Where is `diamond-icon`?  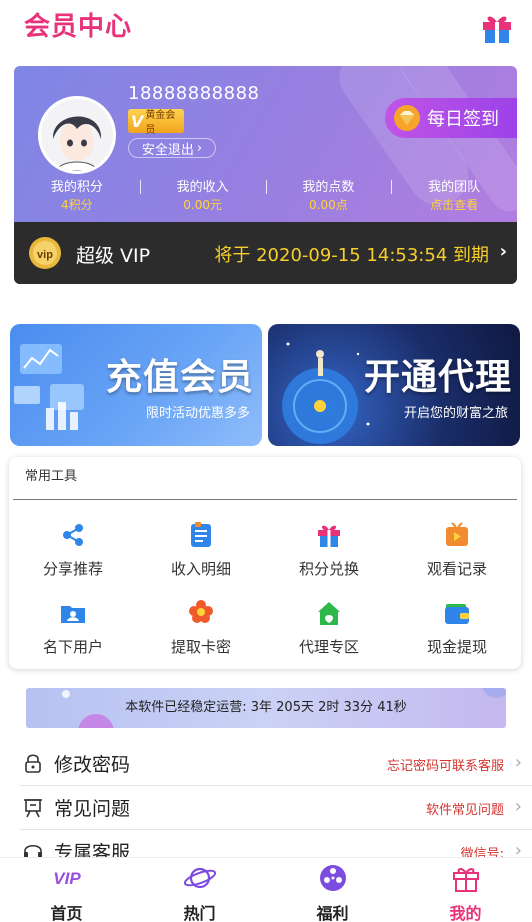 diamond-icon is located at coordinates (407, 118).